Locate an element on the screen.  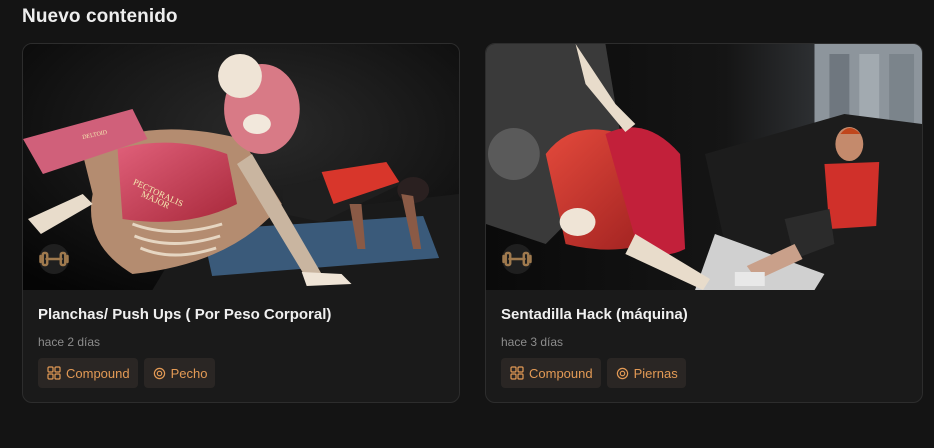
tag-list: Compound Pecho is located at coordinates (127, 373).